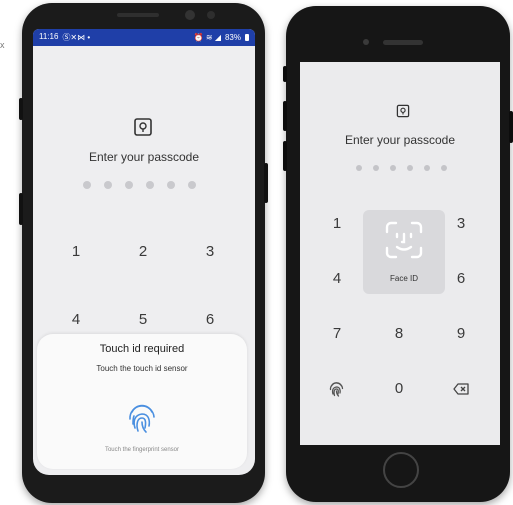  Describe the element at coordinates (285, 74) in the screenshot. I see `mute-switch` at that location.